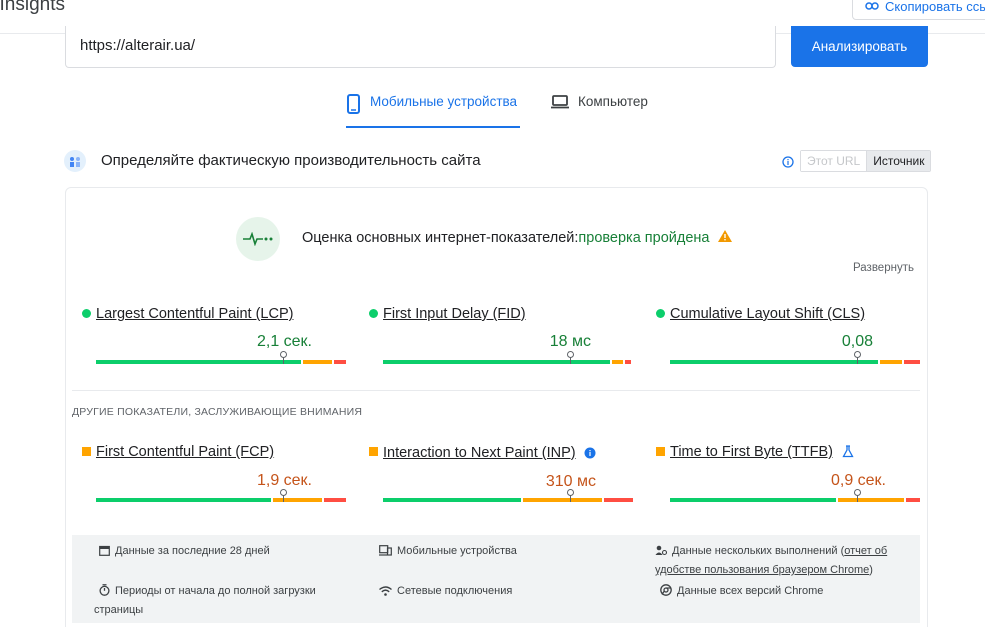  What do you see at coordinates (570, 357) in the screenshot?
I see `metric-fid-marker` at bounding box center [570, 357].